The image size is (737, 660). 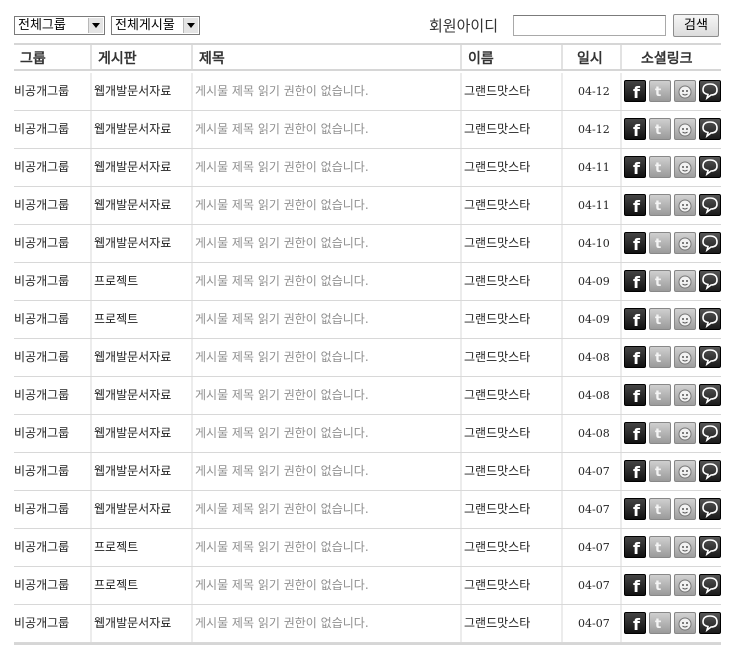 I want to click on board-select: 전체게시물, so click(x=155, y=25).